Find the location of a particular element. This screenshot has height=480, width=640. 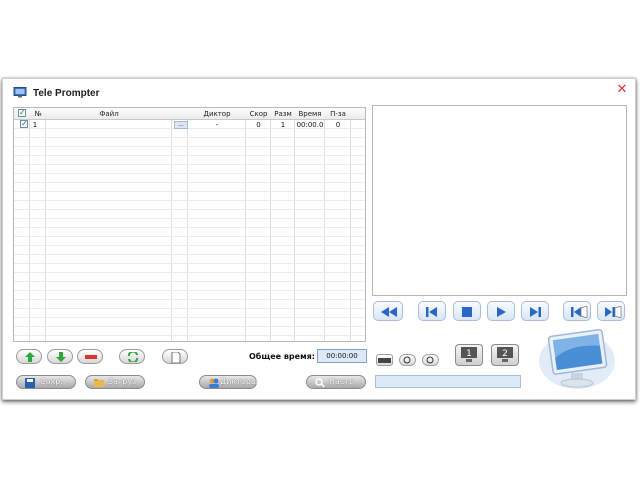

keyboard-icon is located at coordinates (384, 360).